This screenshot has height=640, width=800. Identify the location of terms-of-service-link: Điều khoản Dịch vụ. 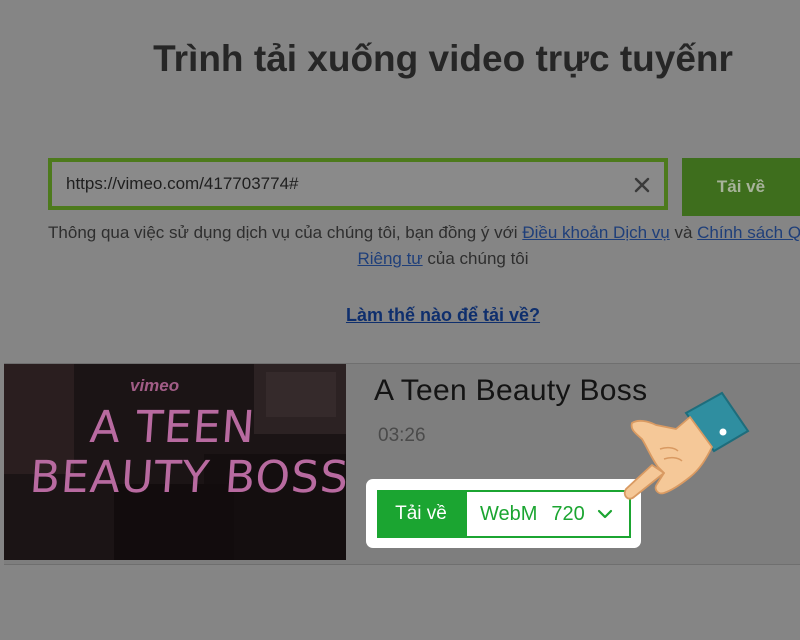
(595, 232).